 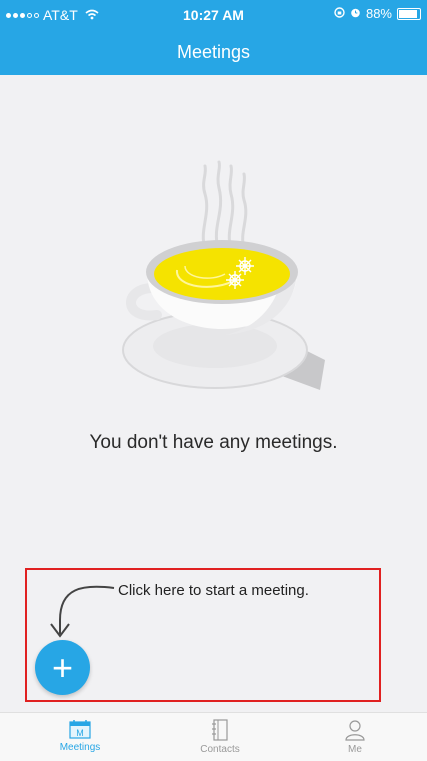 I want to click on battery-fill, so click(x=408, y=13).